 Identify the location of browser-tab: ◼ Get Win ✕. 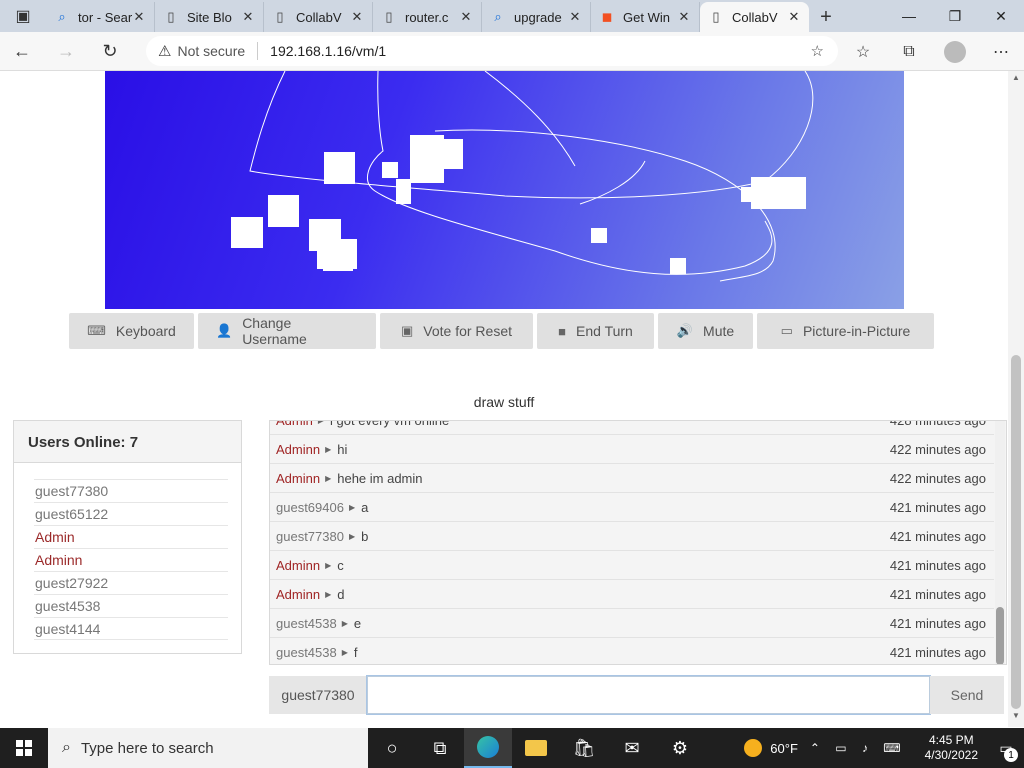
(645, 17).